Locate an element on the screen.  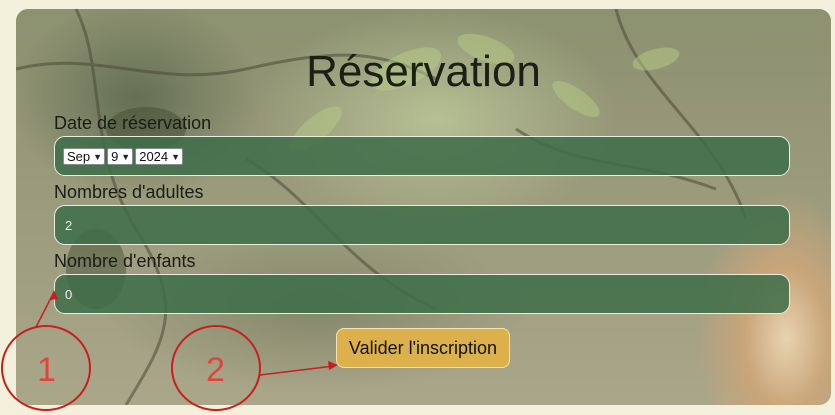
annotation-number-2: 2 is located at coordinates (215, 370).